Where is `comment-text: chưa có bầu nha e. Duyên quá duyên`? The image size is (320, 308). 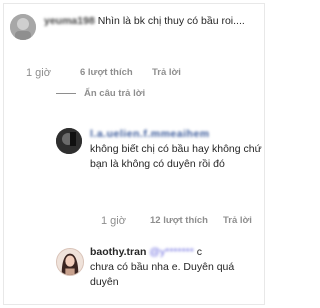
comment-text: chưa có bầu nha e. Duyên quá duyên is located at coordinates (162, 274).